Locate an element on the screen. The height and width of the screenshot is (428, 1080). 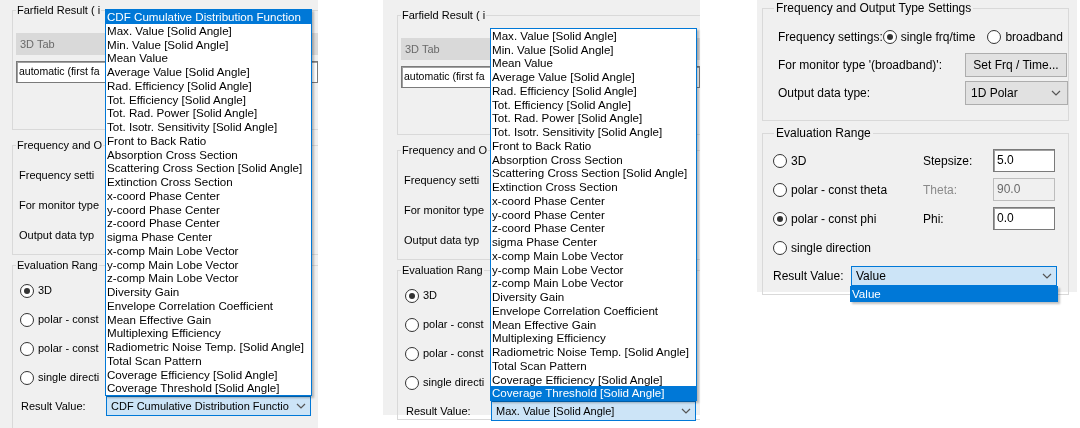
dropdown-item: Value is located at coordinates (954, 294).